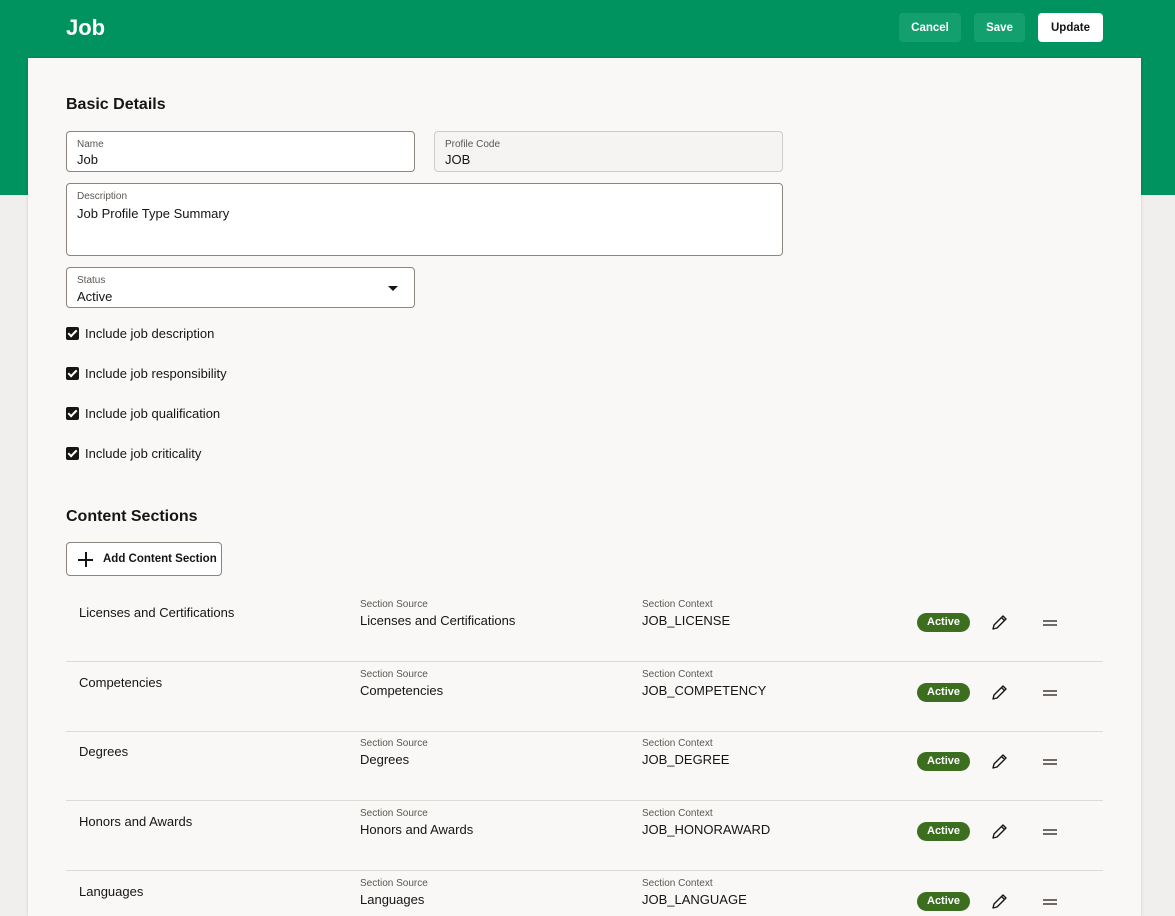  What do you see at coordinates (694, 899) in the screenshot?
I see `section-context-value: JOB_LANGUAGE` at bounding box center [694, 899].